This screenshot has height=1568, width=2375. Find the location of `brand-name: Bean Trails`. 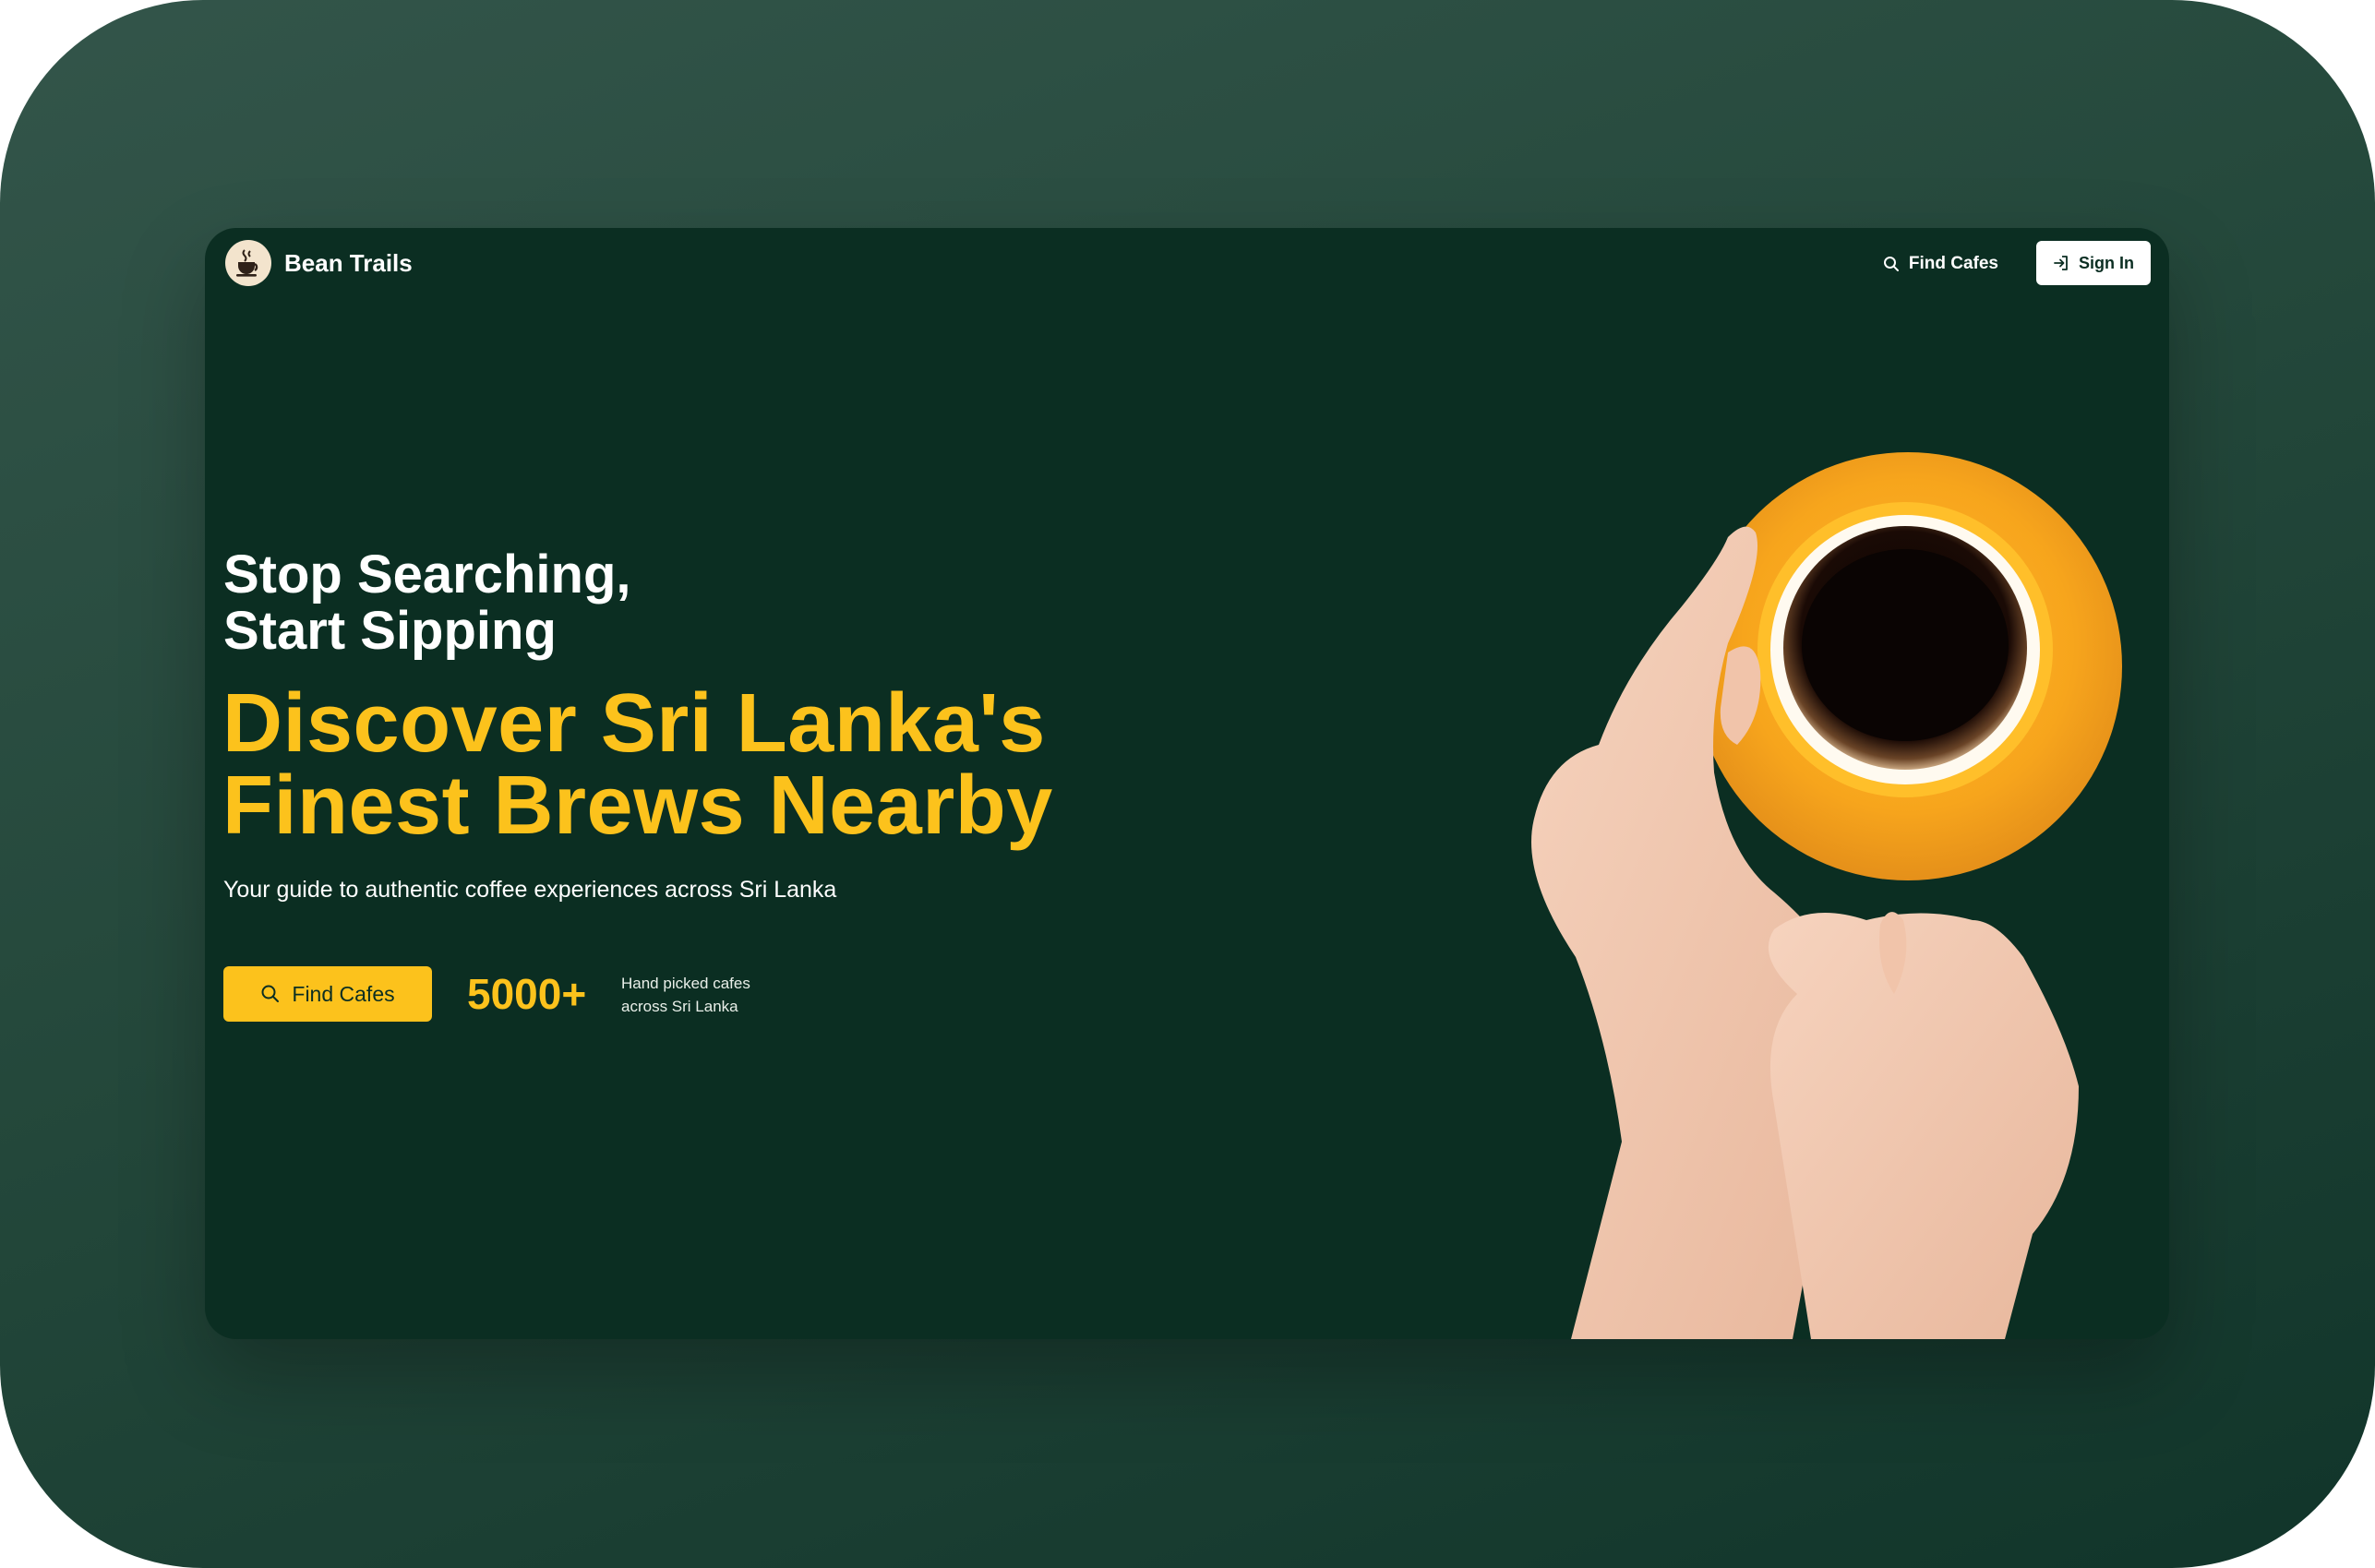

brand-name: Bean Trails is located at coordinates (348, 263).